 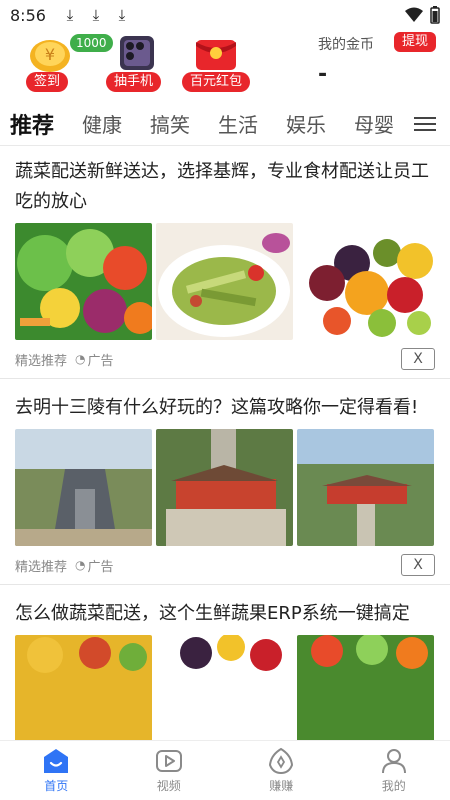 I want to click on nav-home: 首页, so click(x=56, y=770).